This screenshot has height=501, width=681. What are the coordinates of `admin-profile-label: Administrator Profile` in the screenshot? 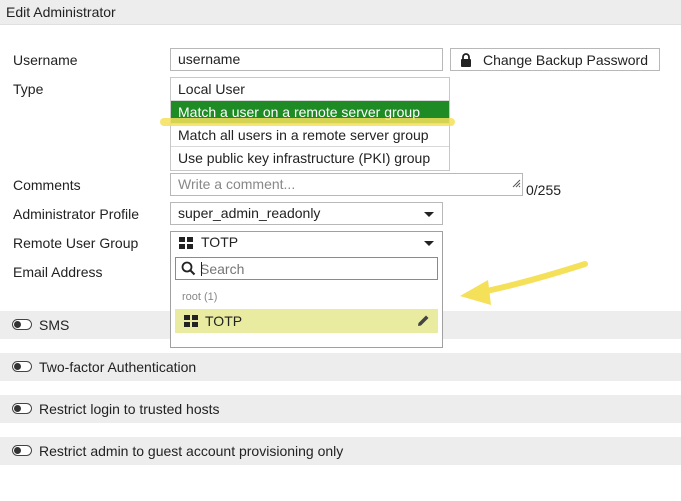 It's located at (76, 214).